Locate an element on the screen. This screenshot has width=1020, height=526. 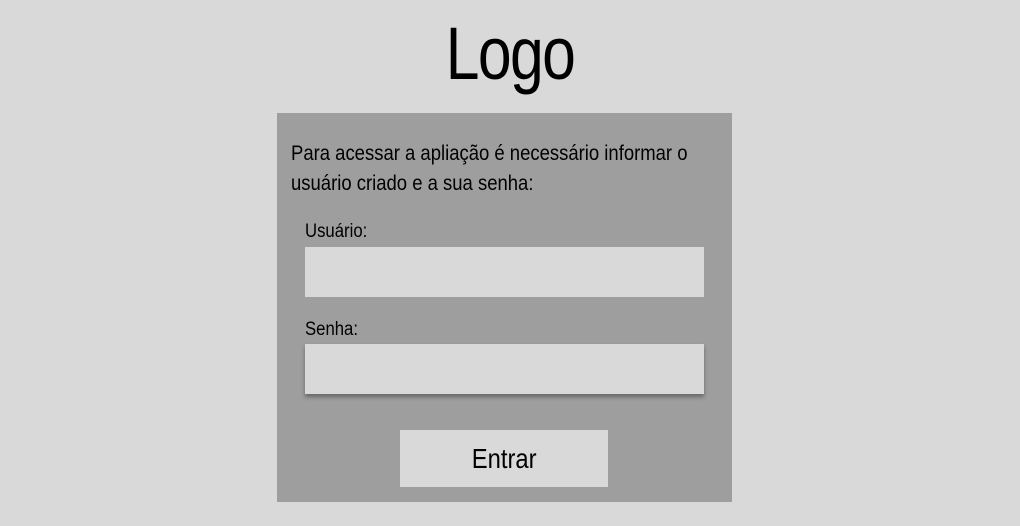
submit-button-label: Entrar is located at coordinates (504, 458).